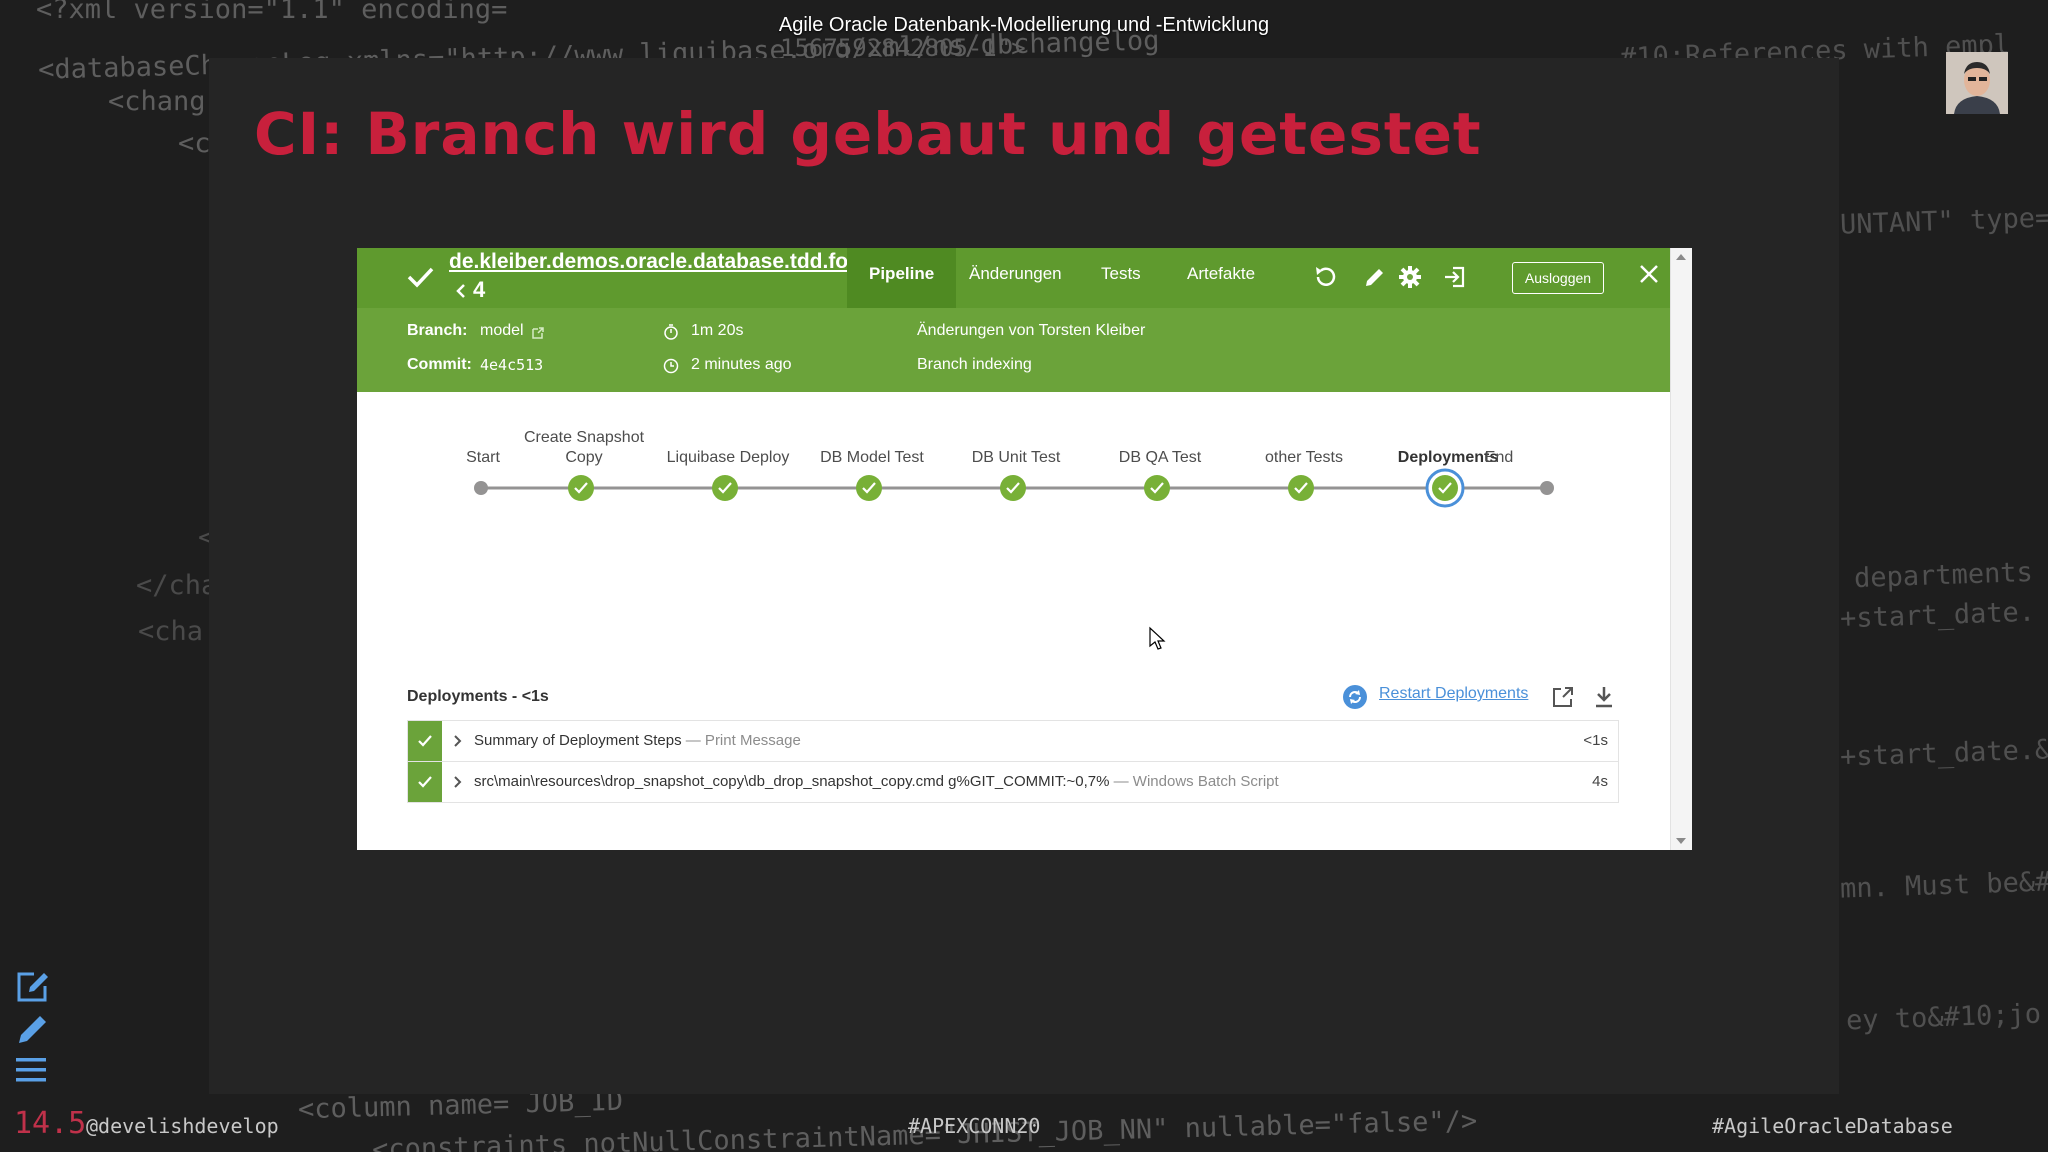 This screenshot has height=1152, width=2048. What do you see at coordinates (1355, 697) in the screenshot?
I see `restart-icon` at bounding box center [1355, 697].